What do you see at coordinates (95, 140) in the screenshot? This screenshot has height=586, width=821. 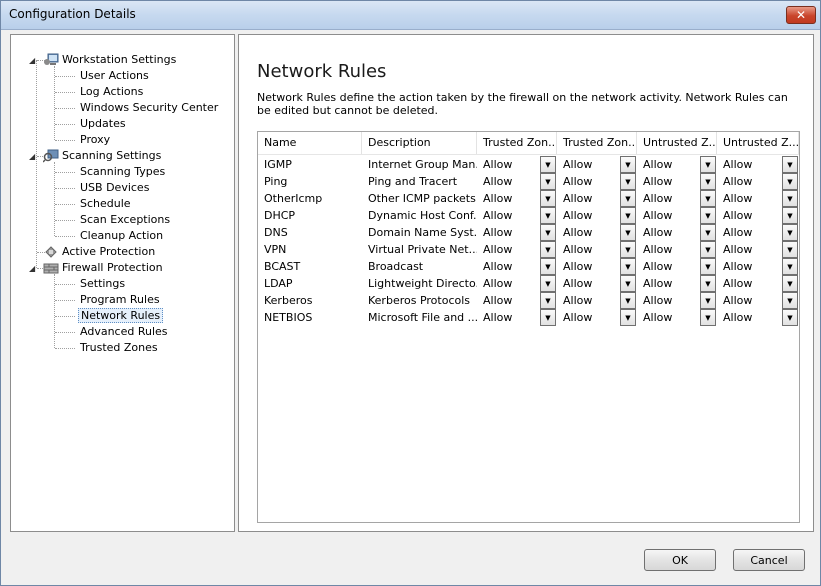 I see `tree-item-proxy: Proxy` at bounding box center [95, 140].